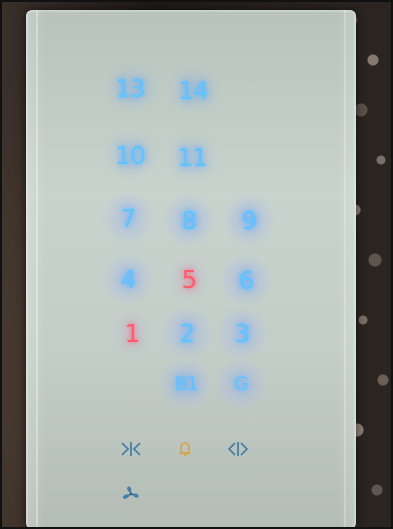  I want to click on alarm-bell-icon, so click(185, 449).